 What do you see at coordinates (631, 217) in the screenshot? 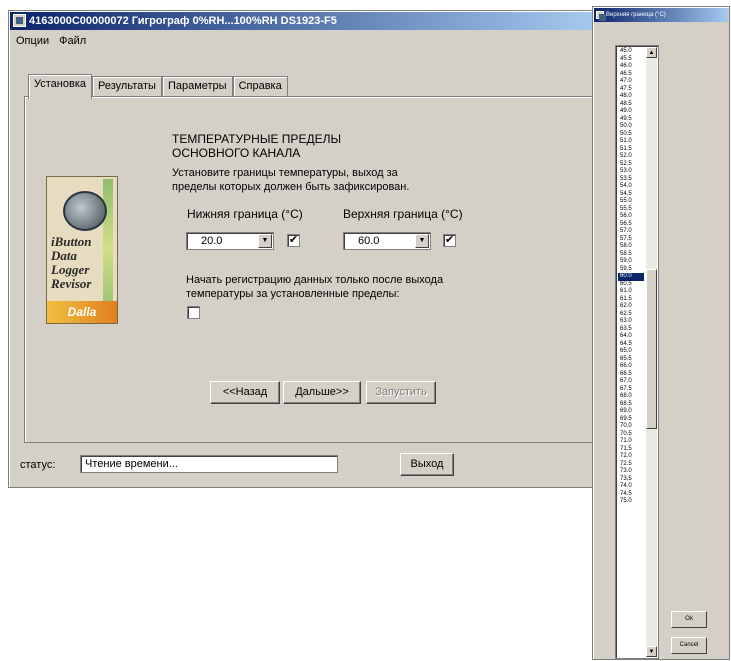
I see `list-item: 56.0` at bounding box center [631, 217].